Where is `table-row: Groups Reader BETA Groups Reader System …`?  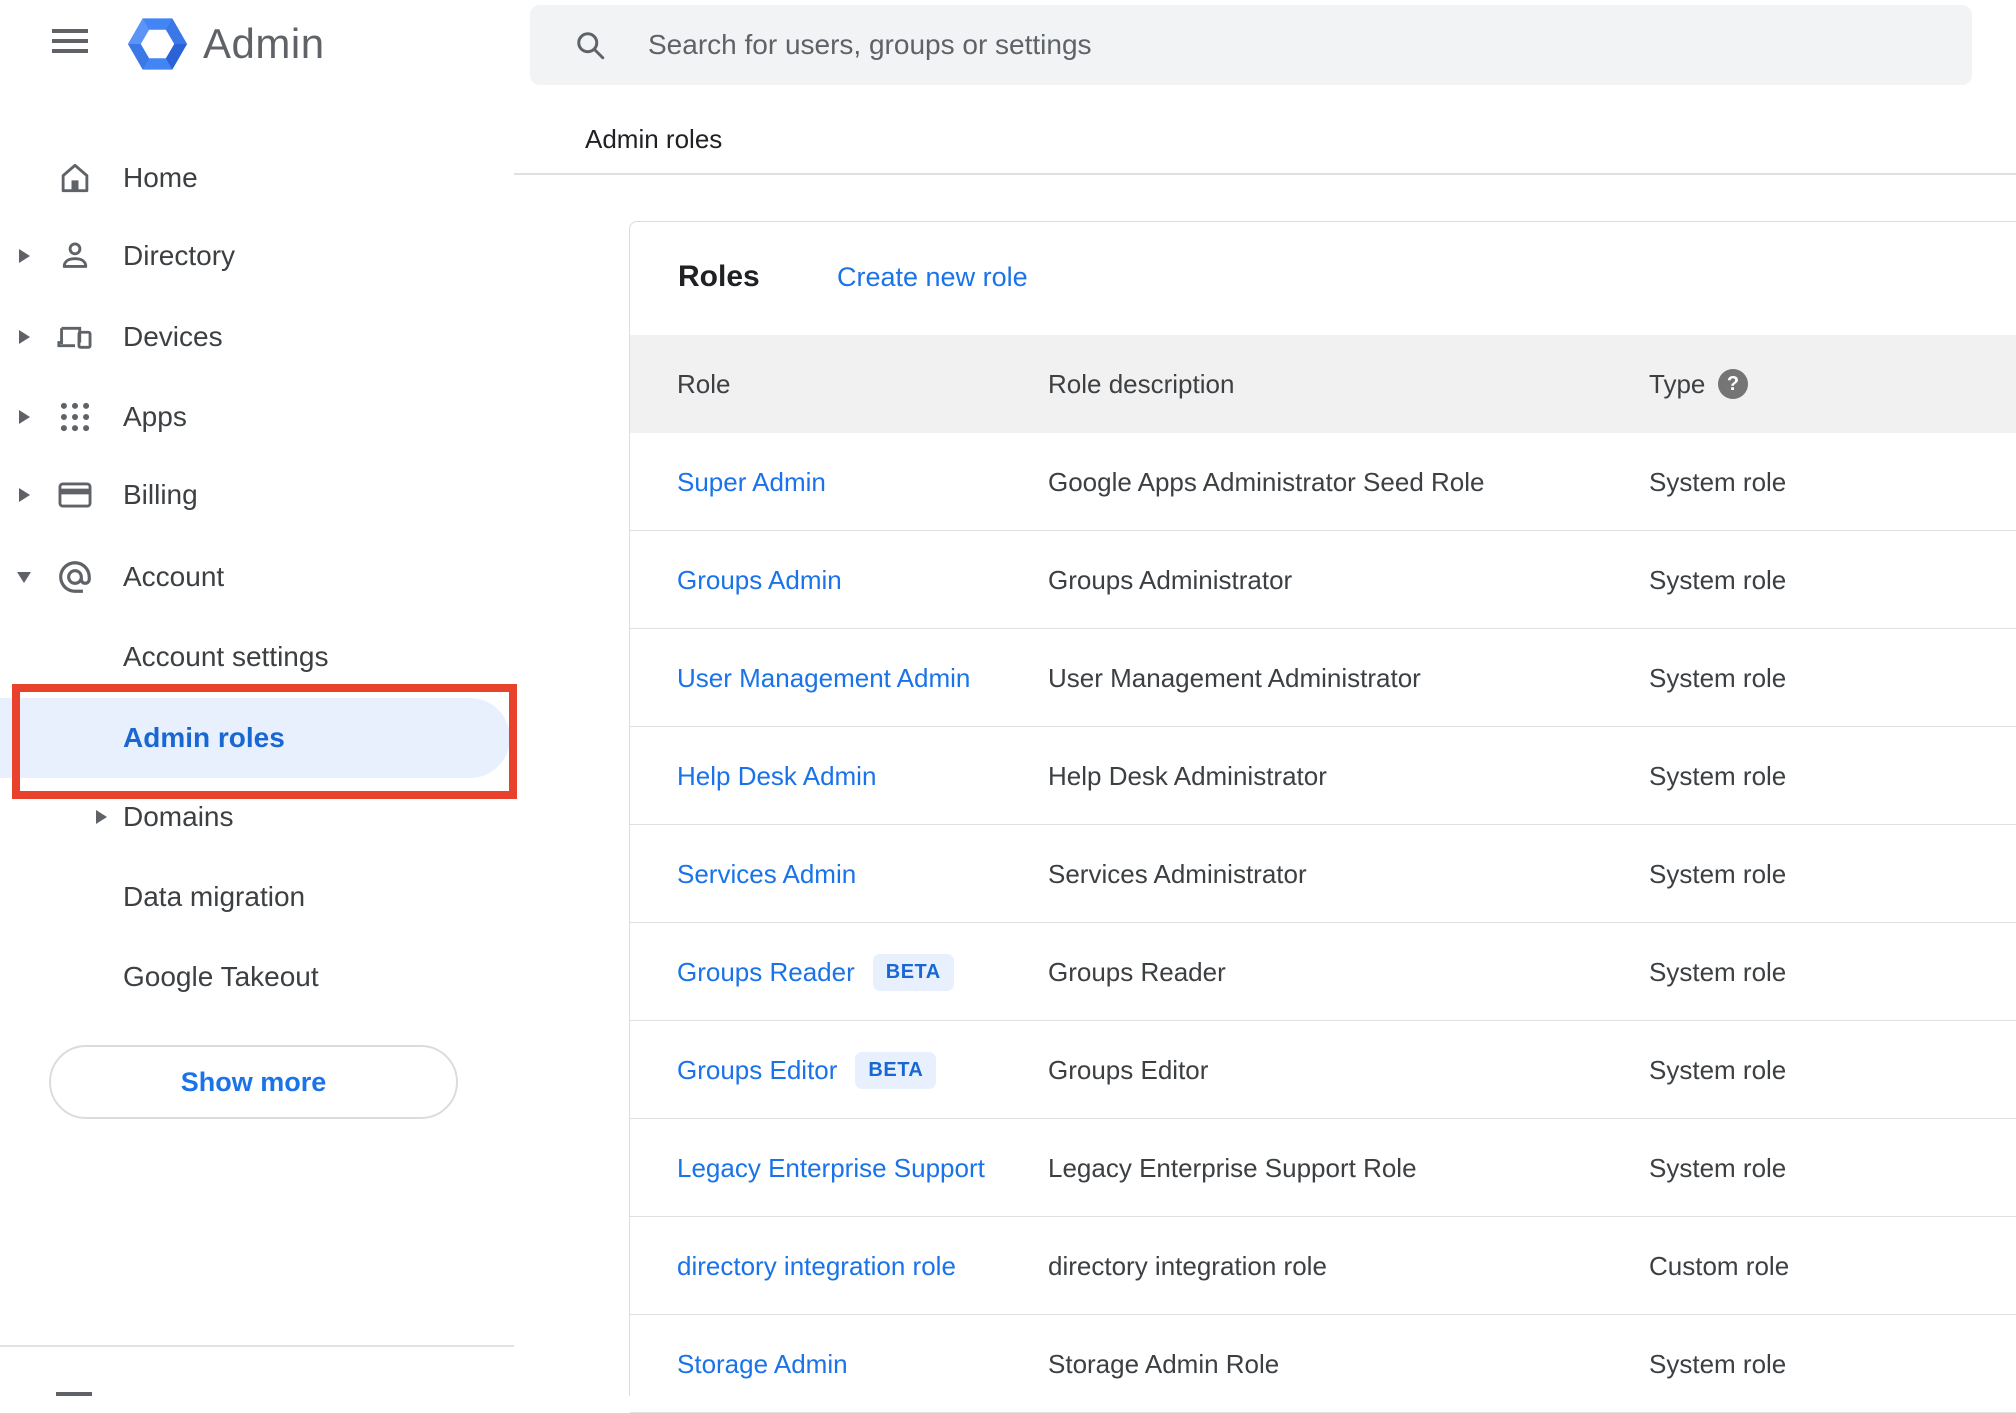
table-row: Groups Reader BETA Groups Reader System … is located at coordinates (1323, 972).